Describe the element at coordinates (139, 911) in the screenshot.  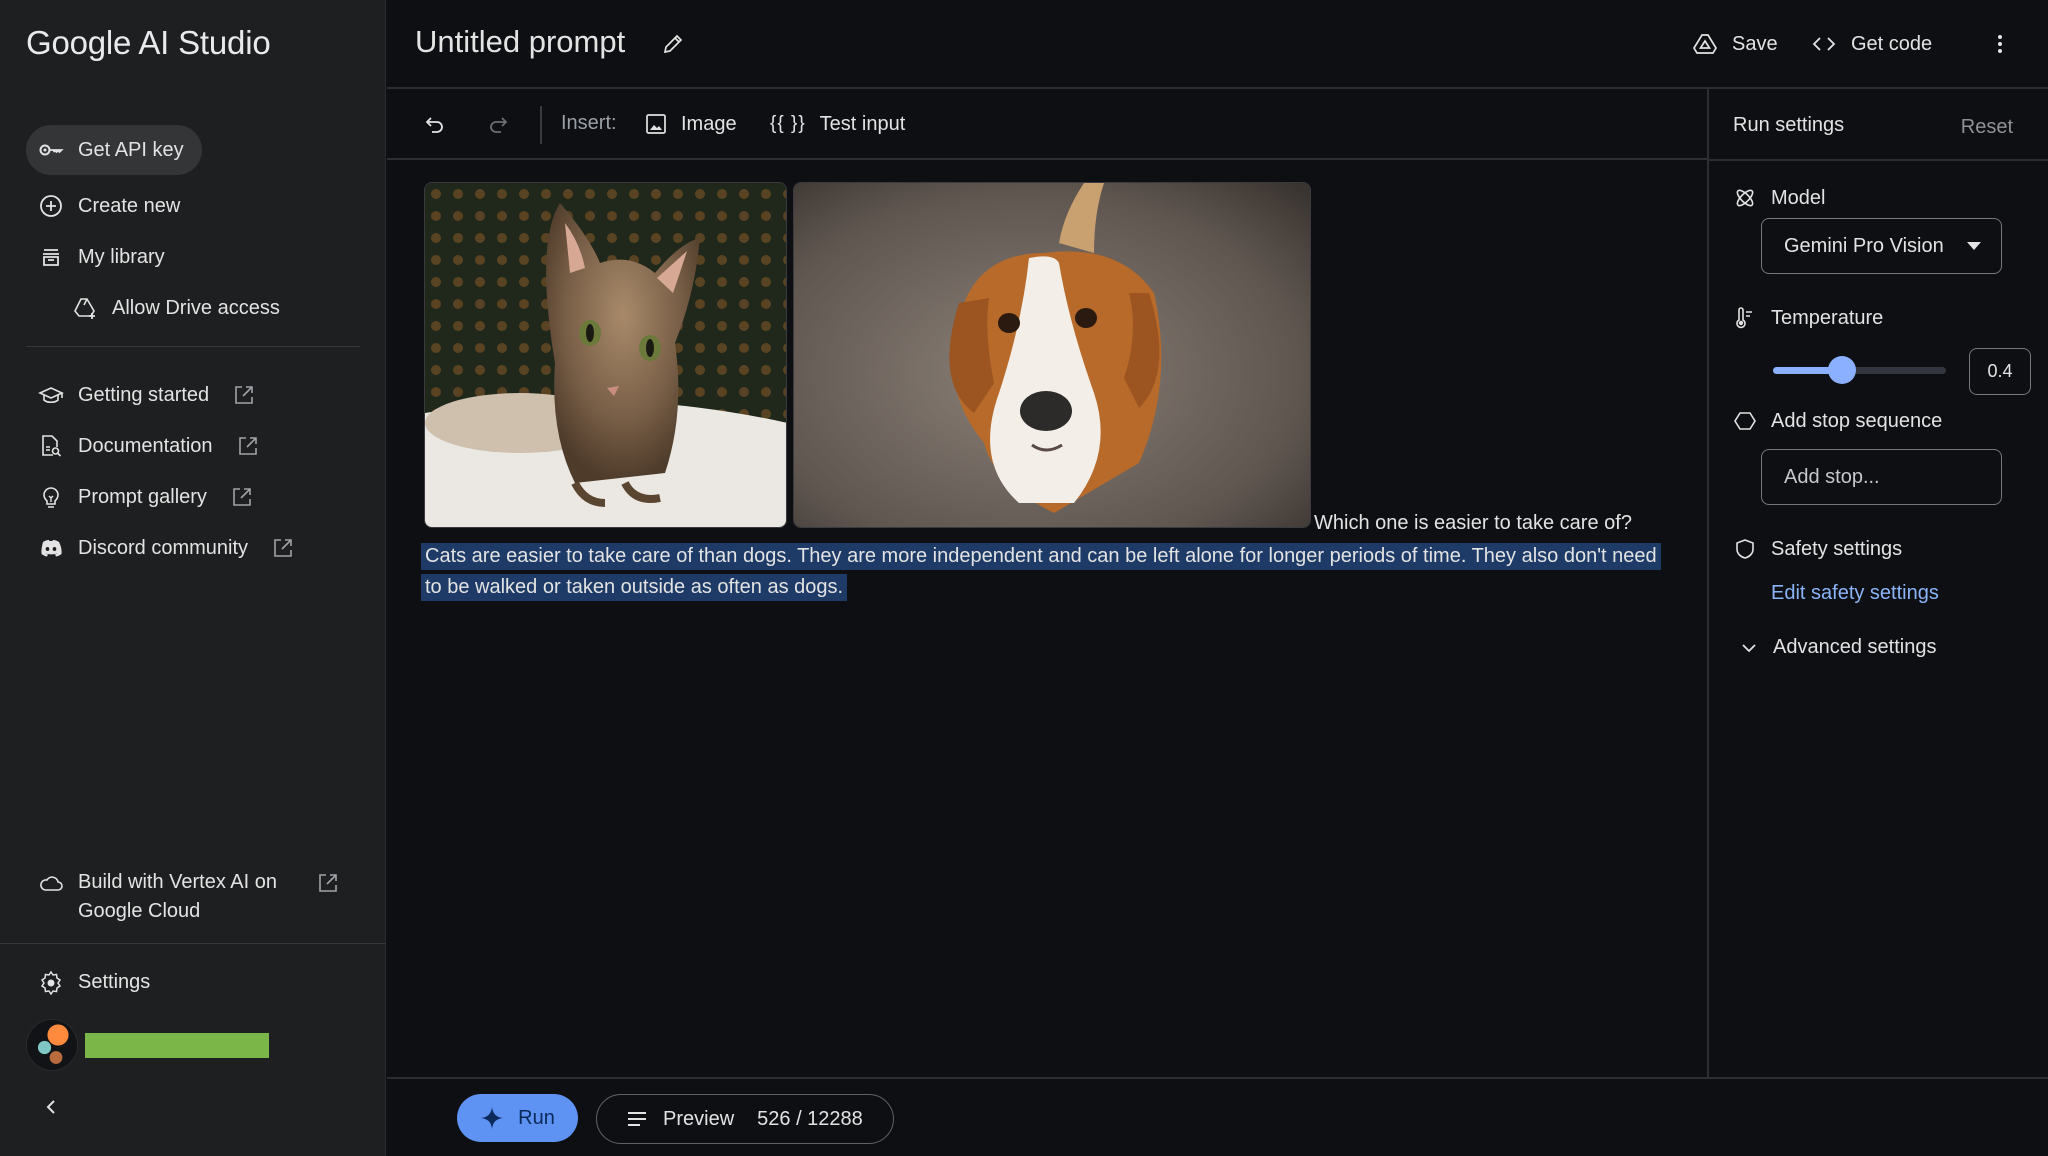
I see `vertex-label-line2: Google Cloud` at that location.